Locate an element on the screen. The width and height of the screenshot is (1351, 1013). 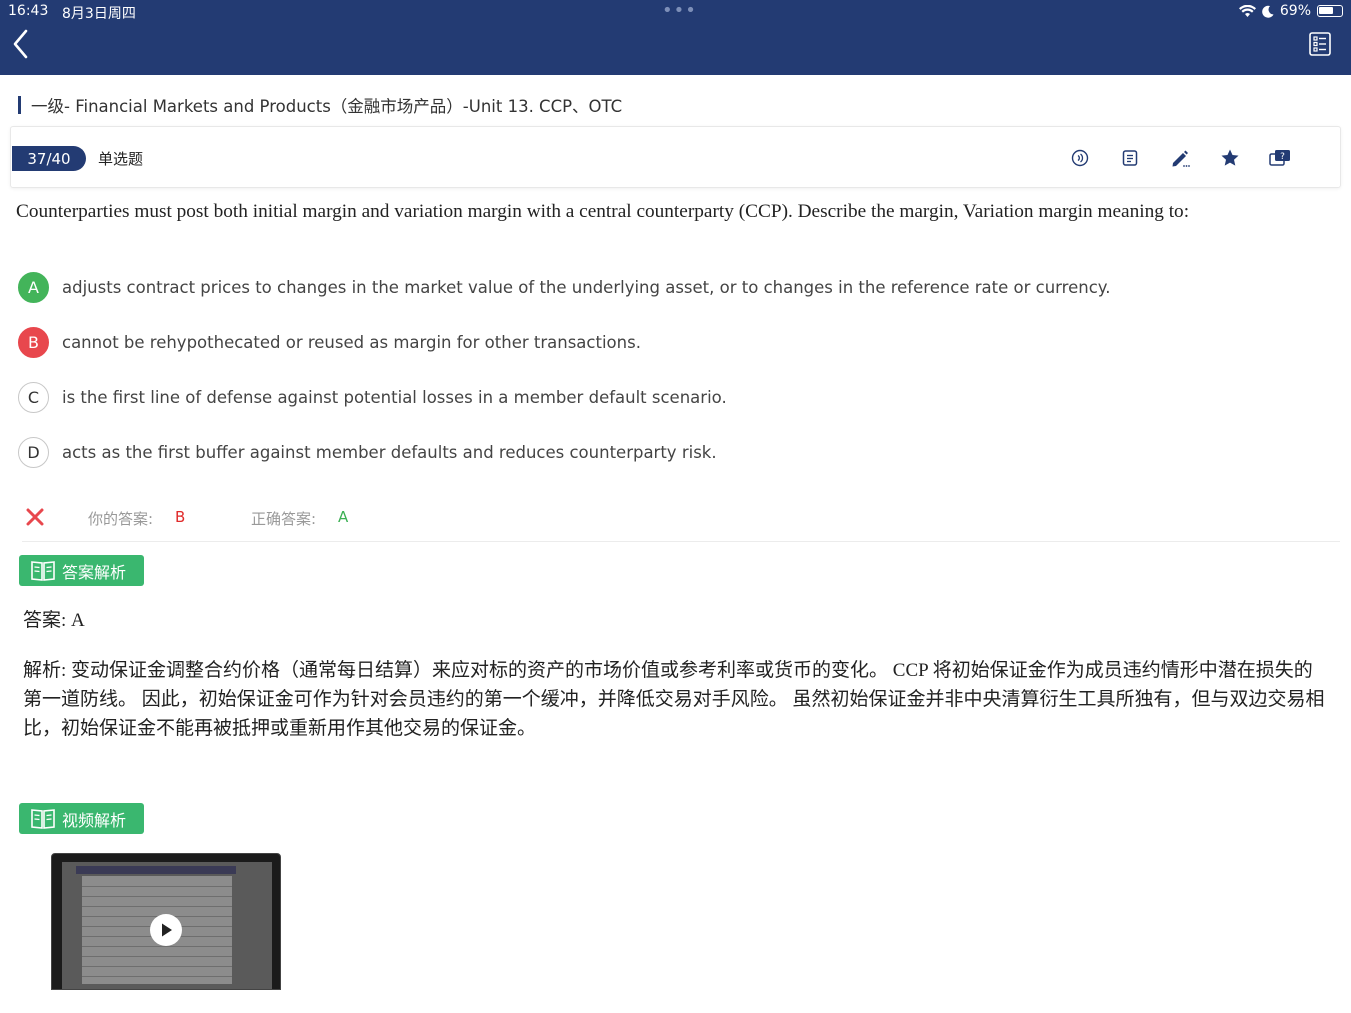
breadcrumb-marker is located at coordinates (19, 105).